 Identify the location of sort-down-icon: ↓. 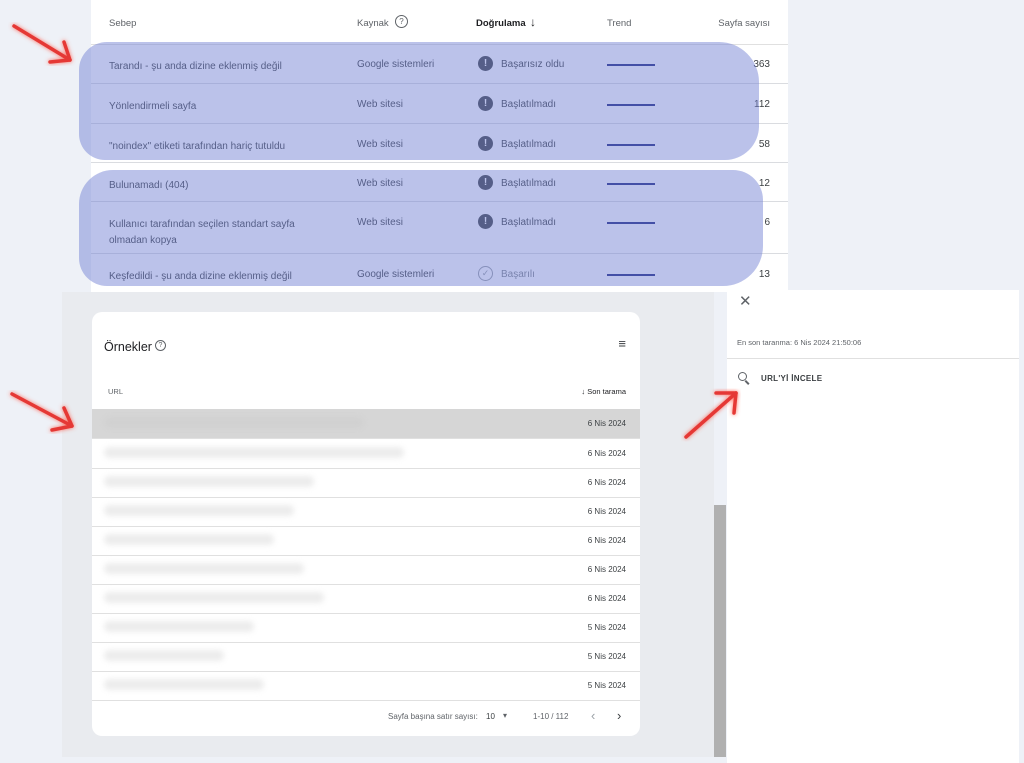
(533, 22).